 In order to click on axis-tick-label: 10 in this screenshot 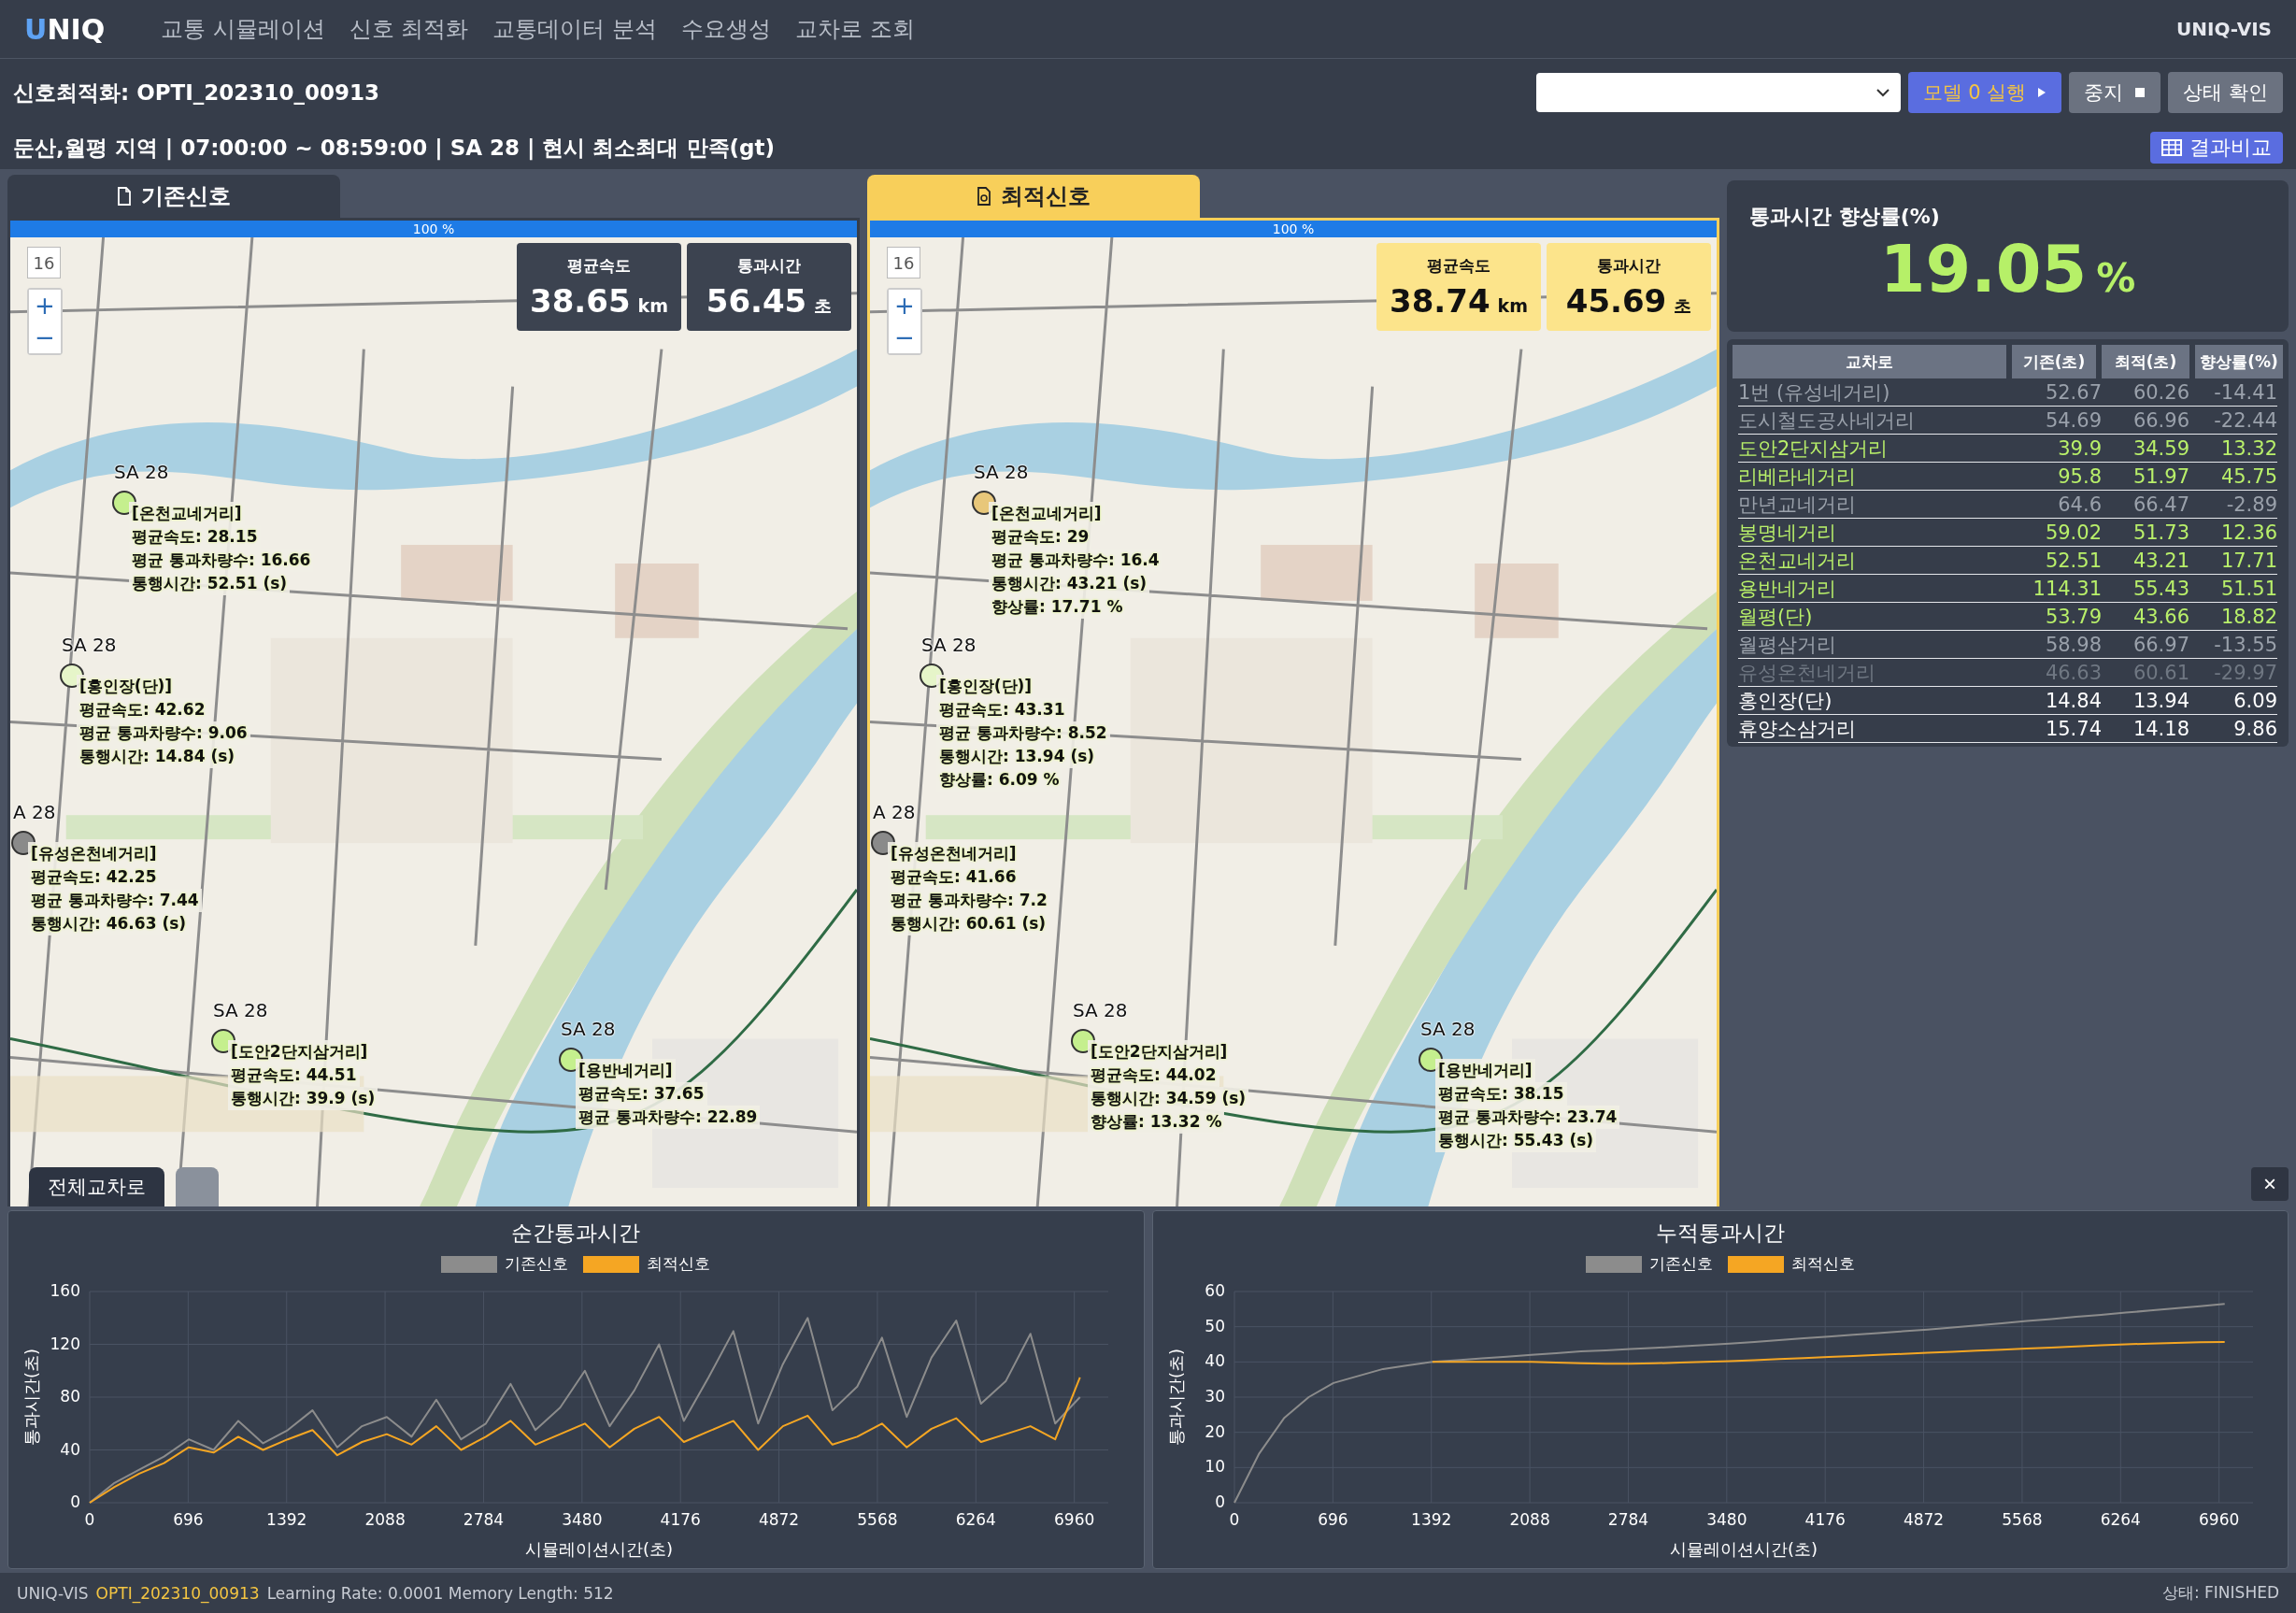, I will do `click(1215, 1467)`.